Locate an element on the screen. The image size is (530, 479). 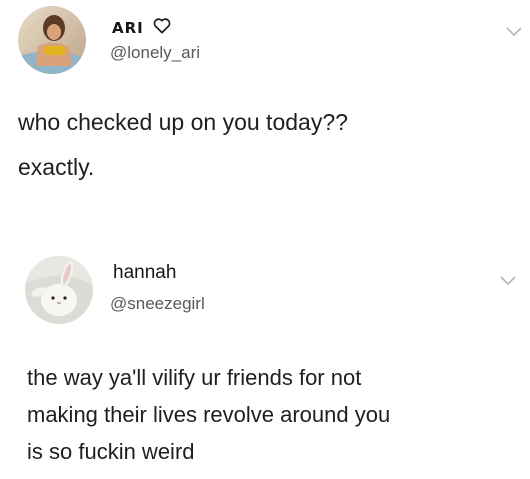
tweet-text-line: the way ya'll vilify ur friends for not is located at coordinates (194, 377).